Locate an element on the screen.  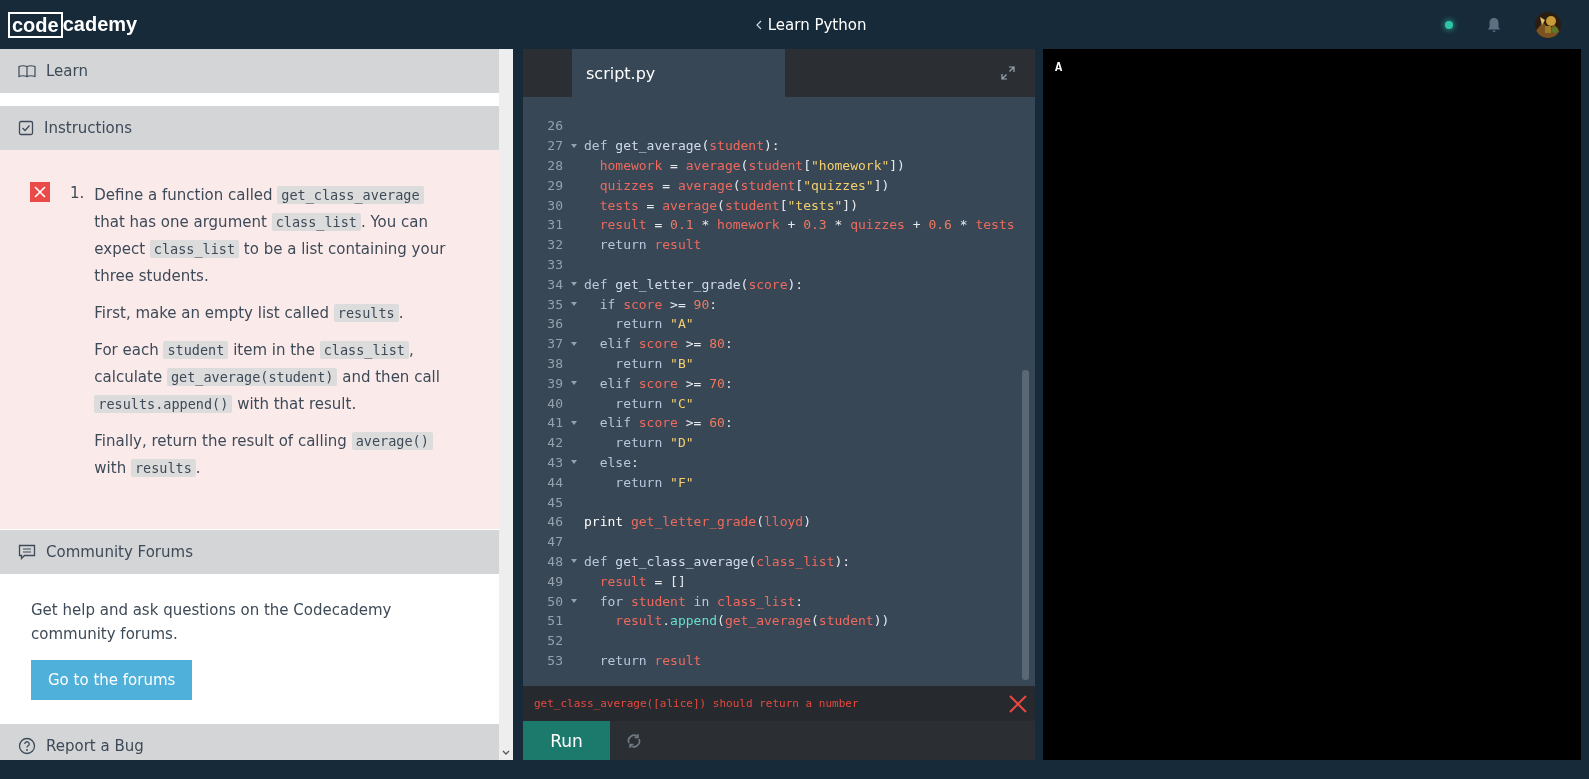
line-number: 48 is located at coordinates (554, 561).